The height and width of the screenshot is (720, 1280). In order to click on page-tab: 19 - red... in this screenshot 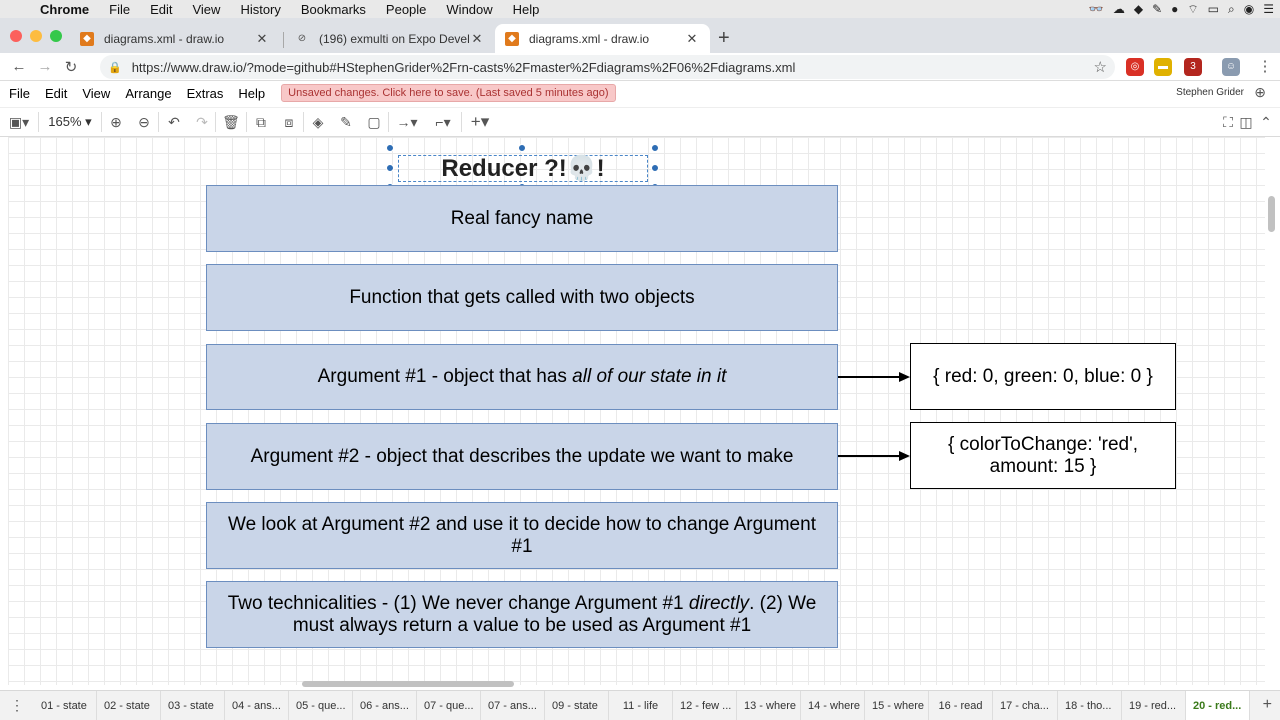, I will do `click(1154, 705)`.